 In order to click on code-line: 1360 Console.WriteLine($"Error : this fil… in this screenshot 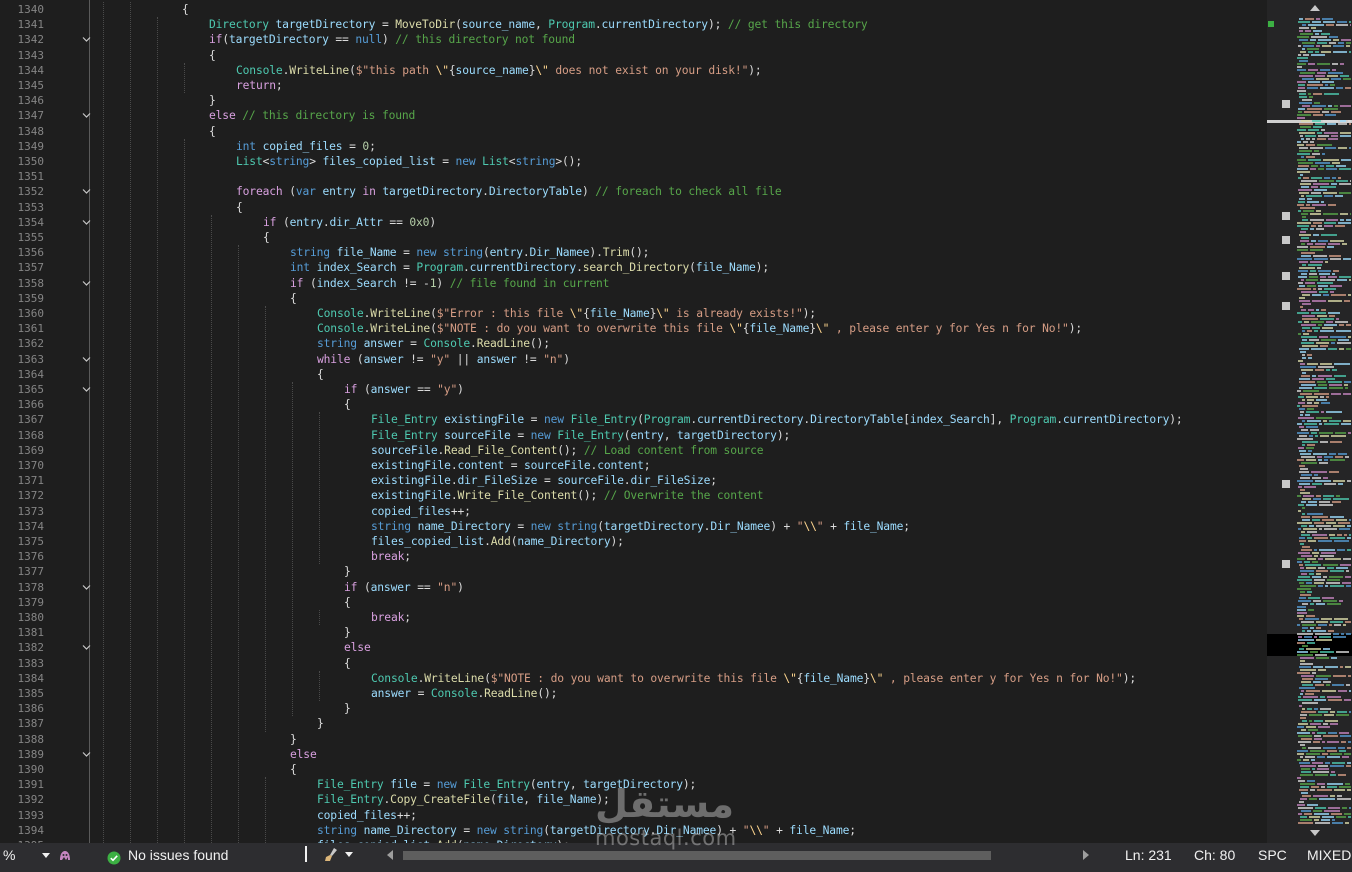, I will do `click(633, 313)`.